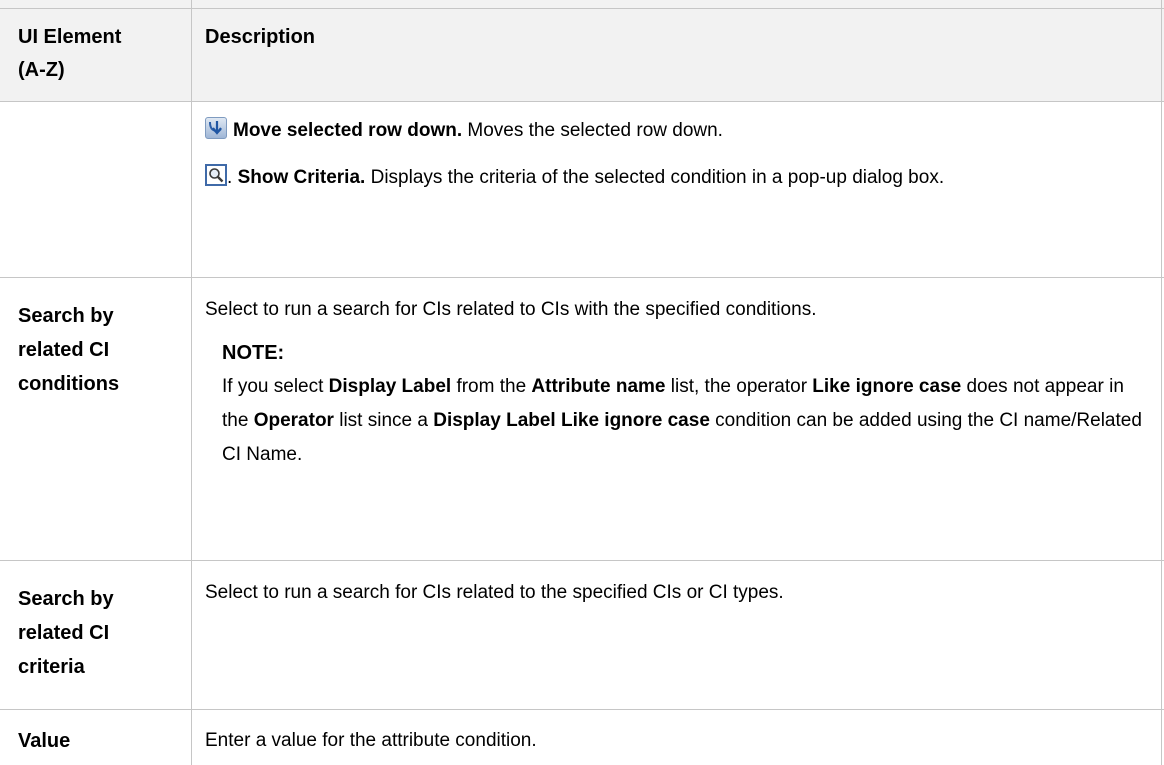  Describe the element at coordinates (41, 70) in the screenshot. I see `header-ui-element-line2: (A-Z)` at that location.